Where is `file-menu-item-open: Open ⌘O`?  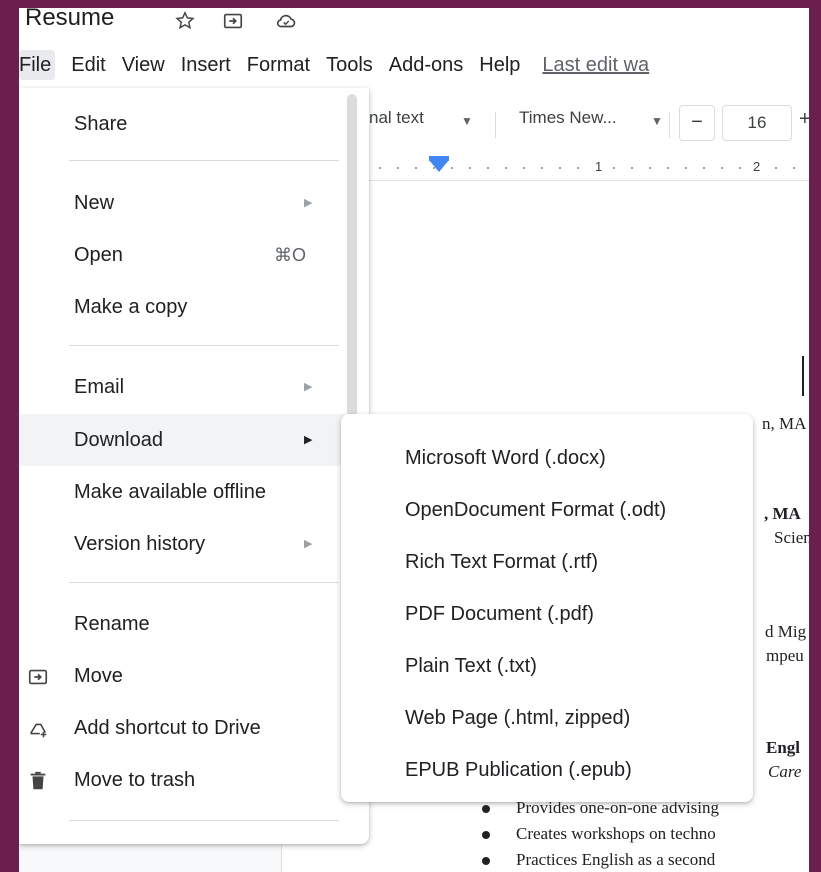 file-menu-item-open: Open ⌘O is located at coordinates (194, 255).